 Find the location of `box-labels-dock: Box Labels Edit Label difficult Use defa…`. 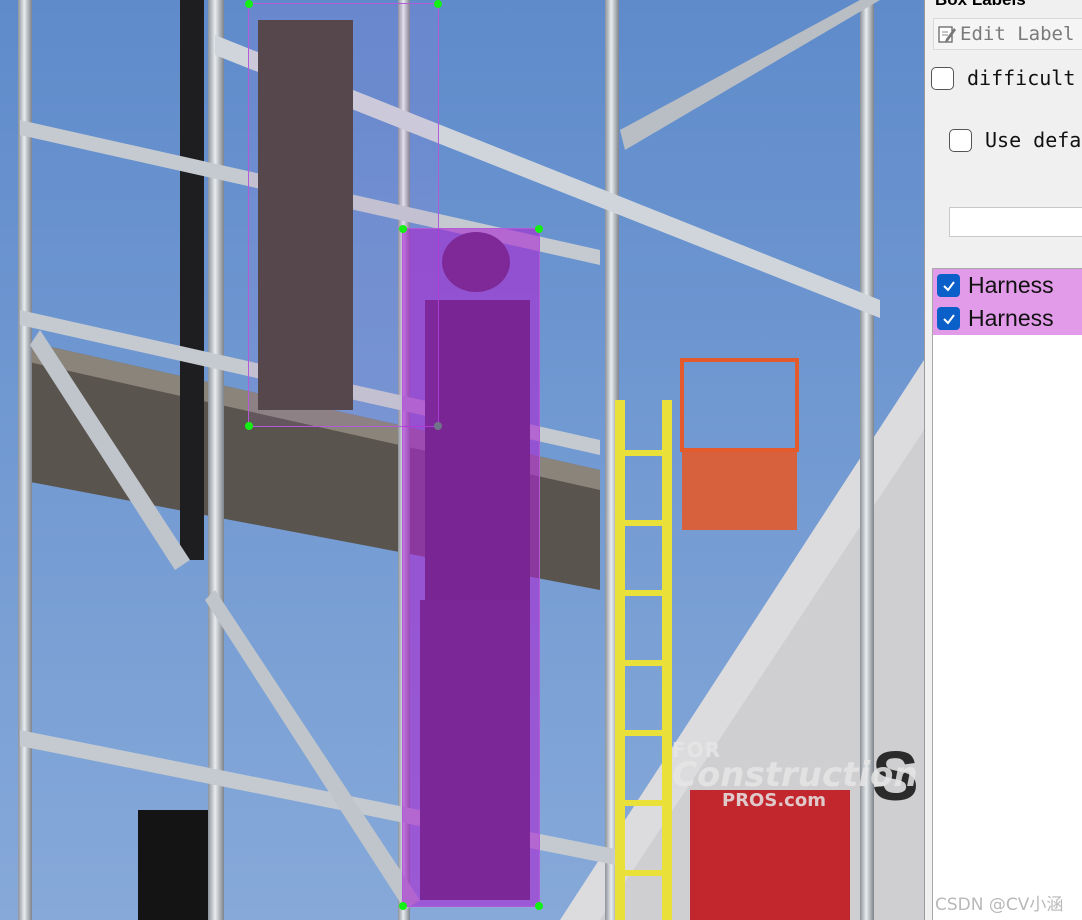

box-labels-dock: Box Labels Edit Label difficult Use defa… is located at coordinates (1003, 460).